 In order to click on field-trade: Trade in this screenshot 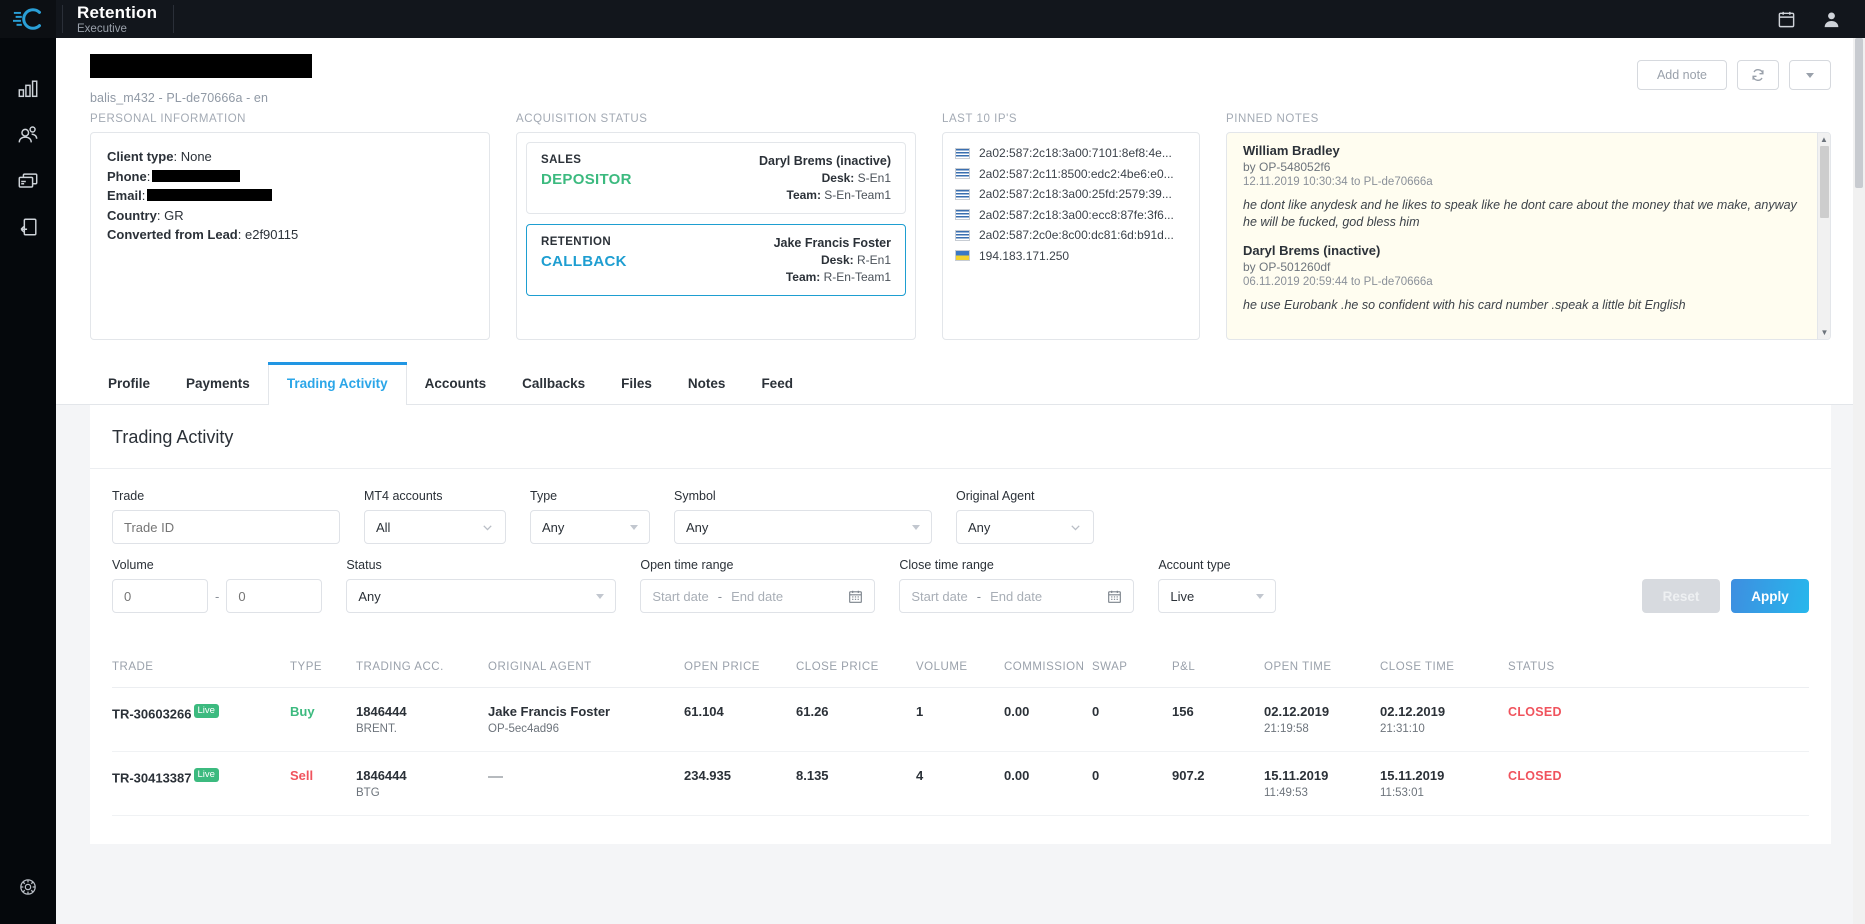, I will do `click(226, 516)`.